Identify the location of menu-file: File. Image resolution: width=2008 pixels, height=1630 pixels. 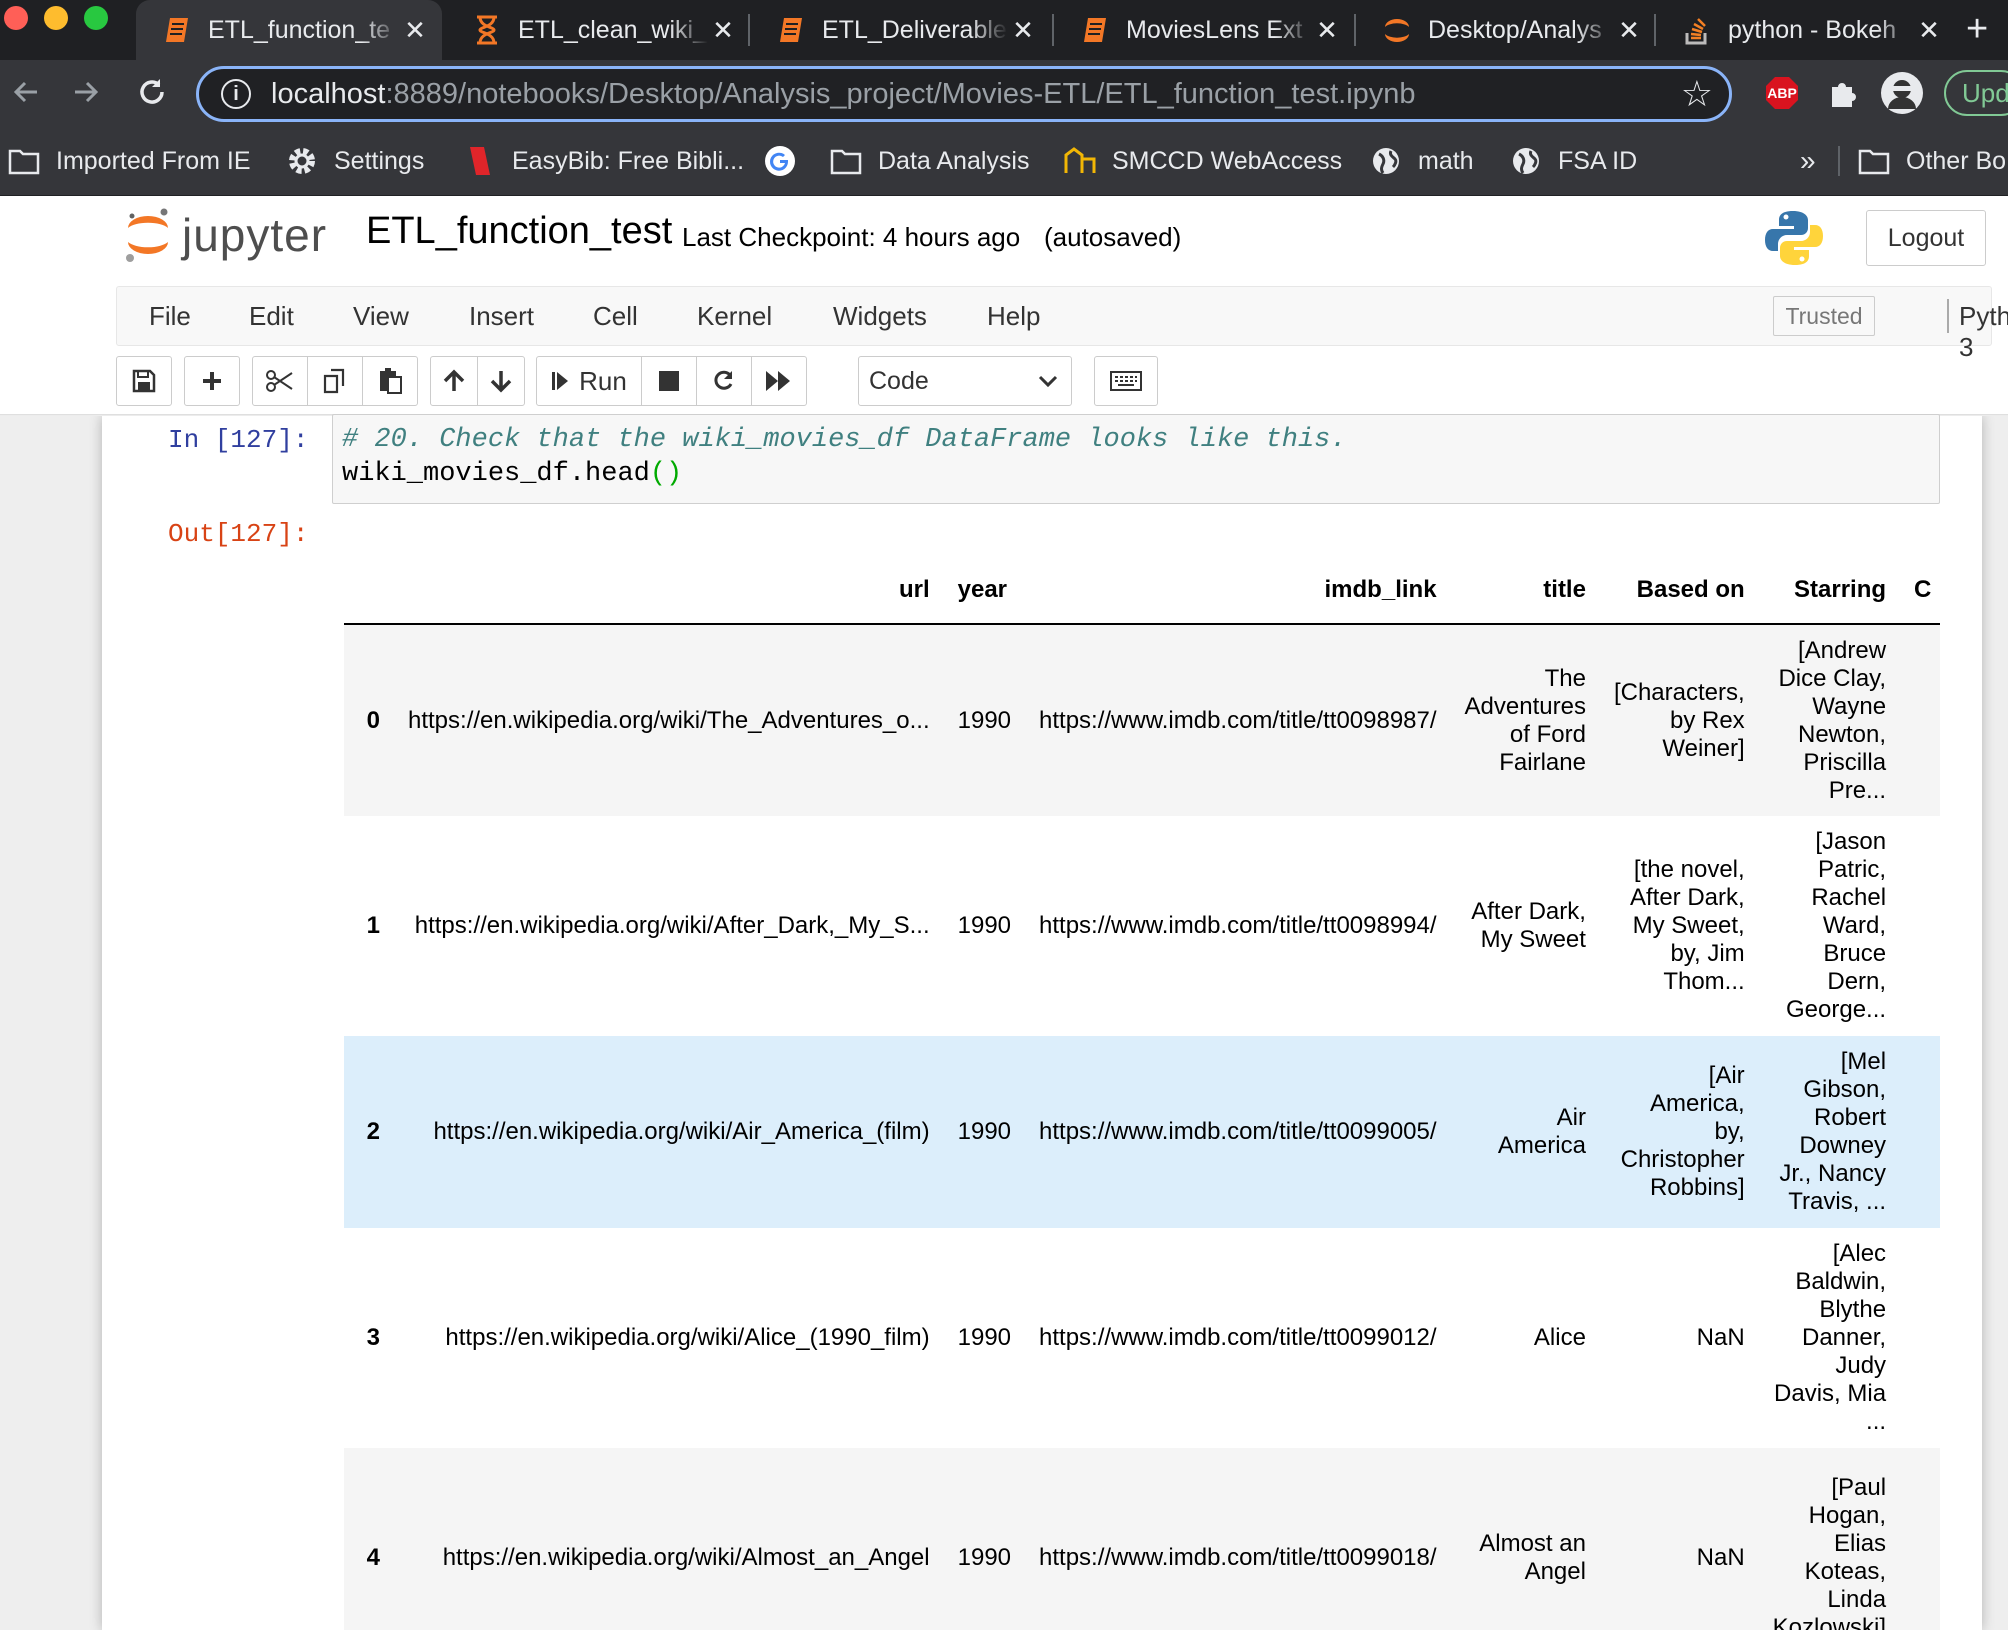
(170, 316).